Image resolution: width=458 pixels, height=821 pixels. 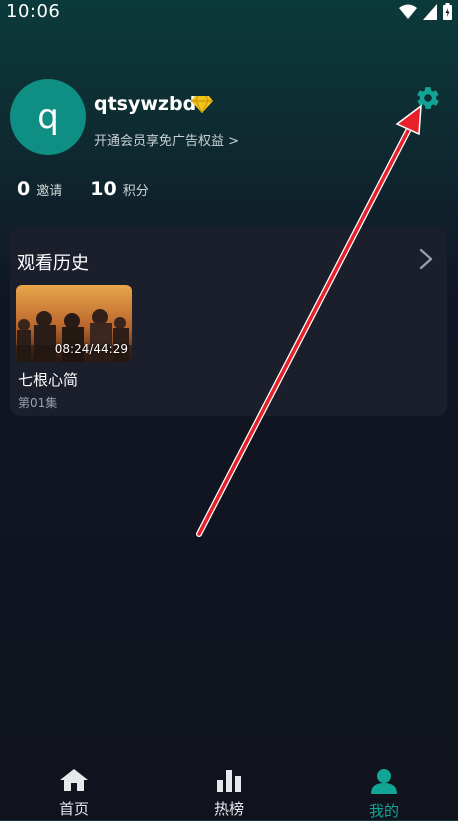 What do you see at coordinates (33, 11) in the screenshot?
I see `status-time: 10:06` at bounding box center [33, 11].